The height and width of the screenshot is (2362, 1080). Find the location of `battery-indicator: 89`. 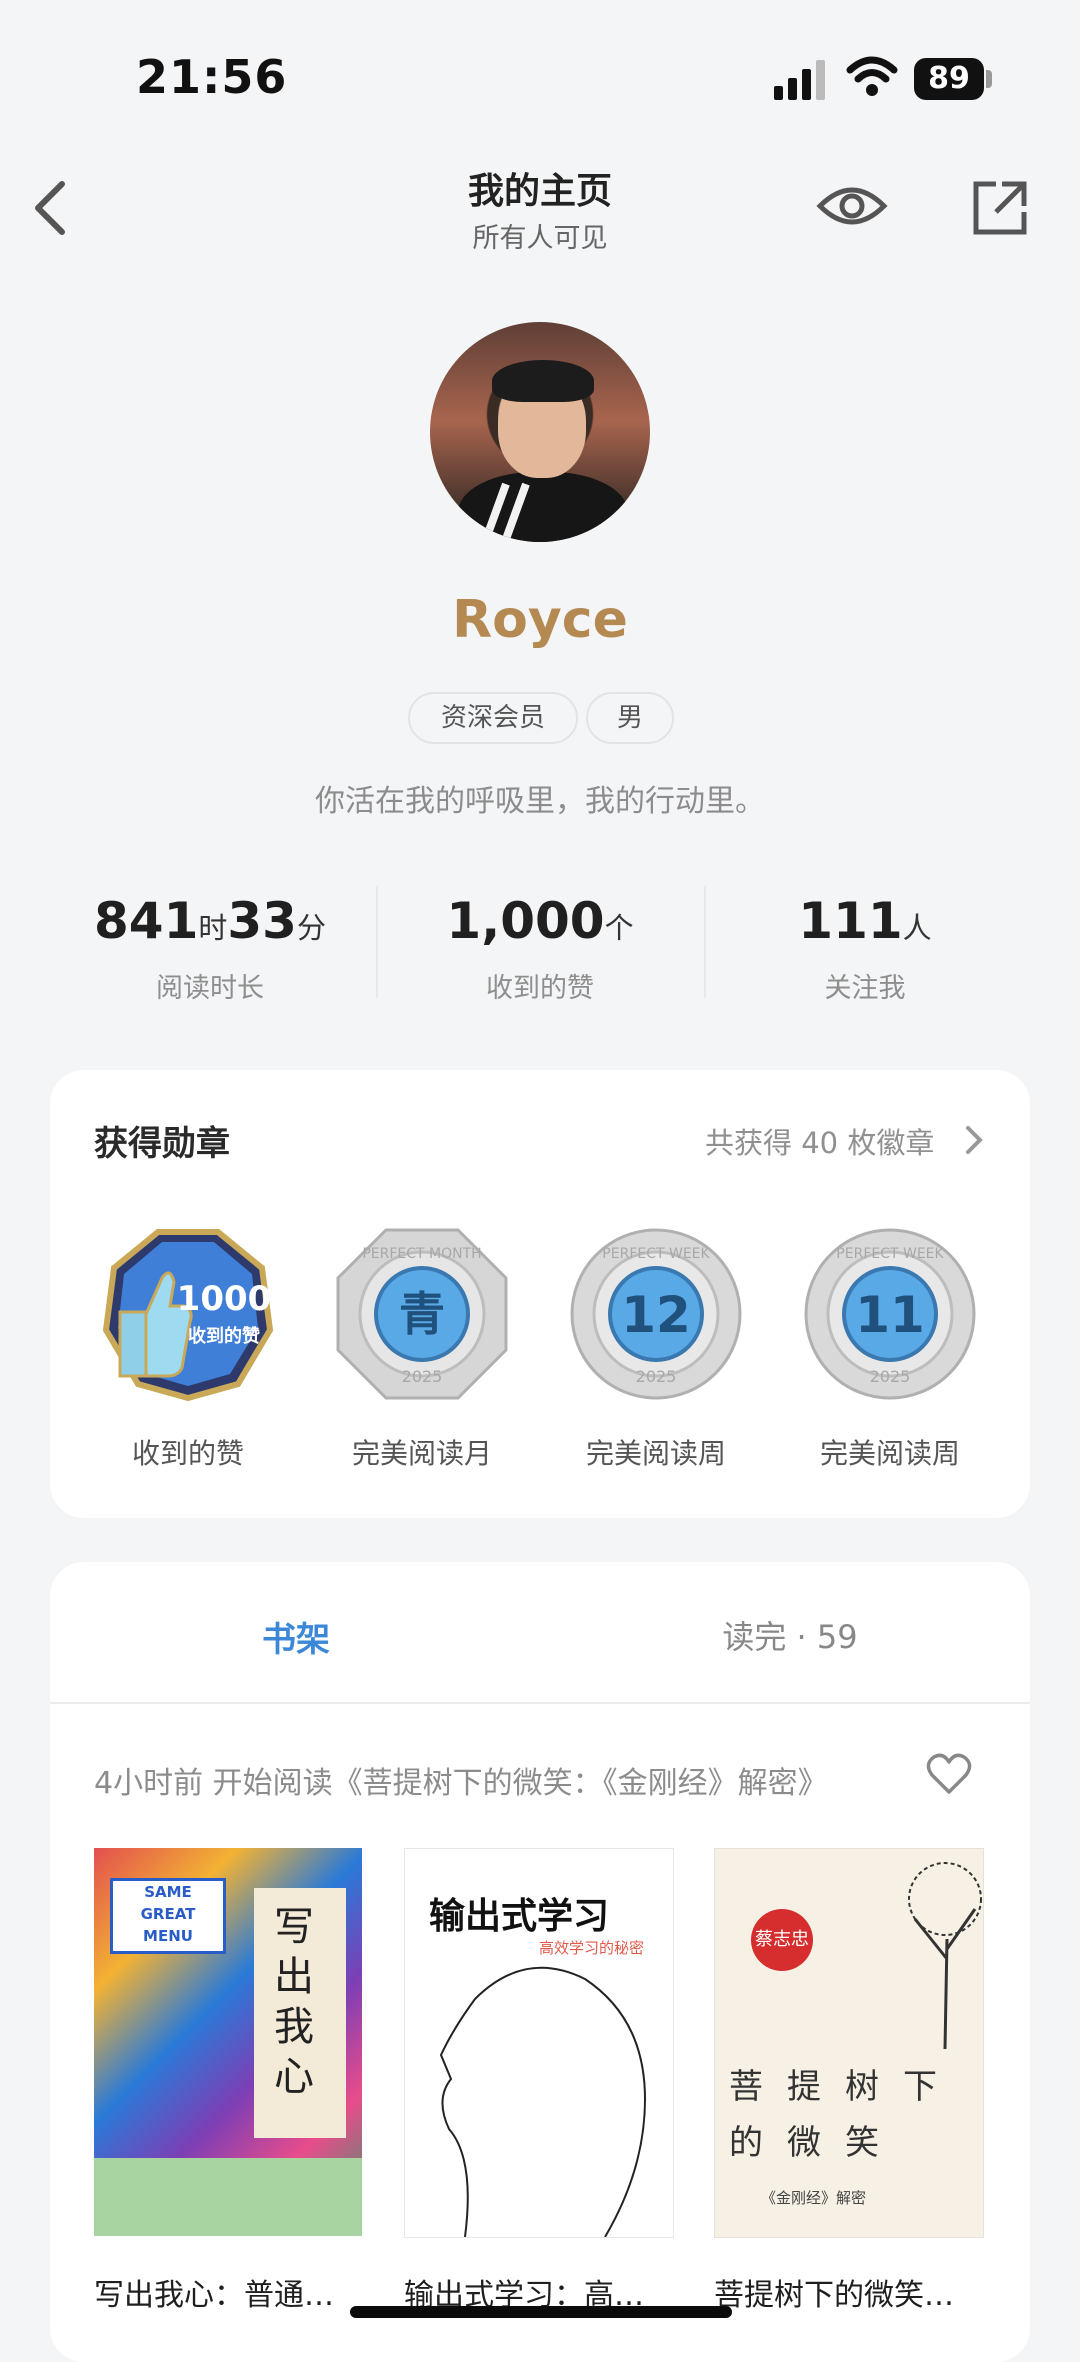

battery-indicator: 89 is located at coordinates (949, 79).